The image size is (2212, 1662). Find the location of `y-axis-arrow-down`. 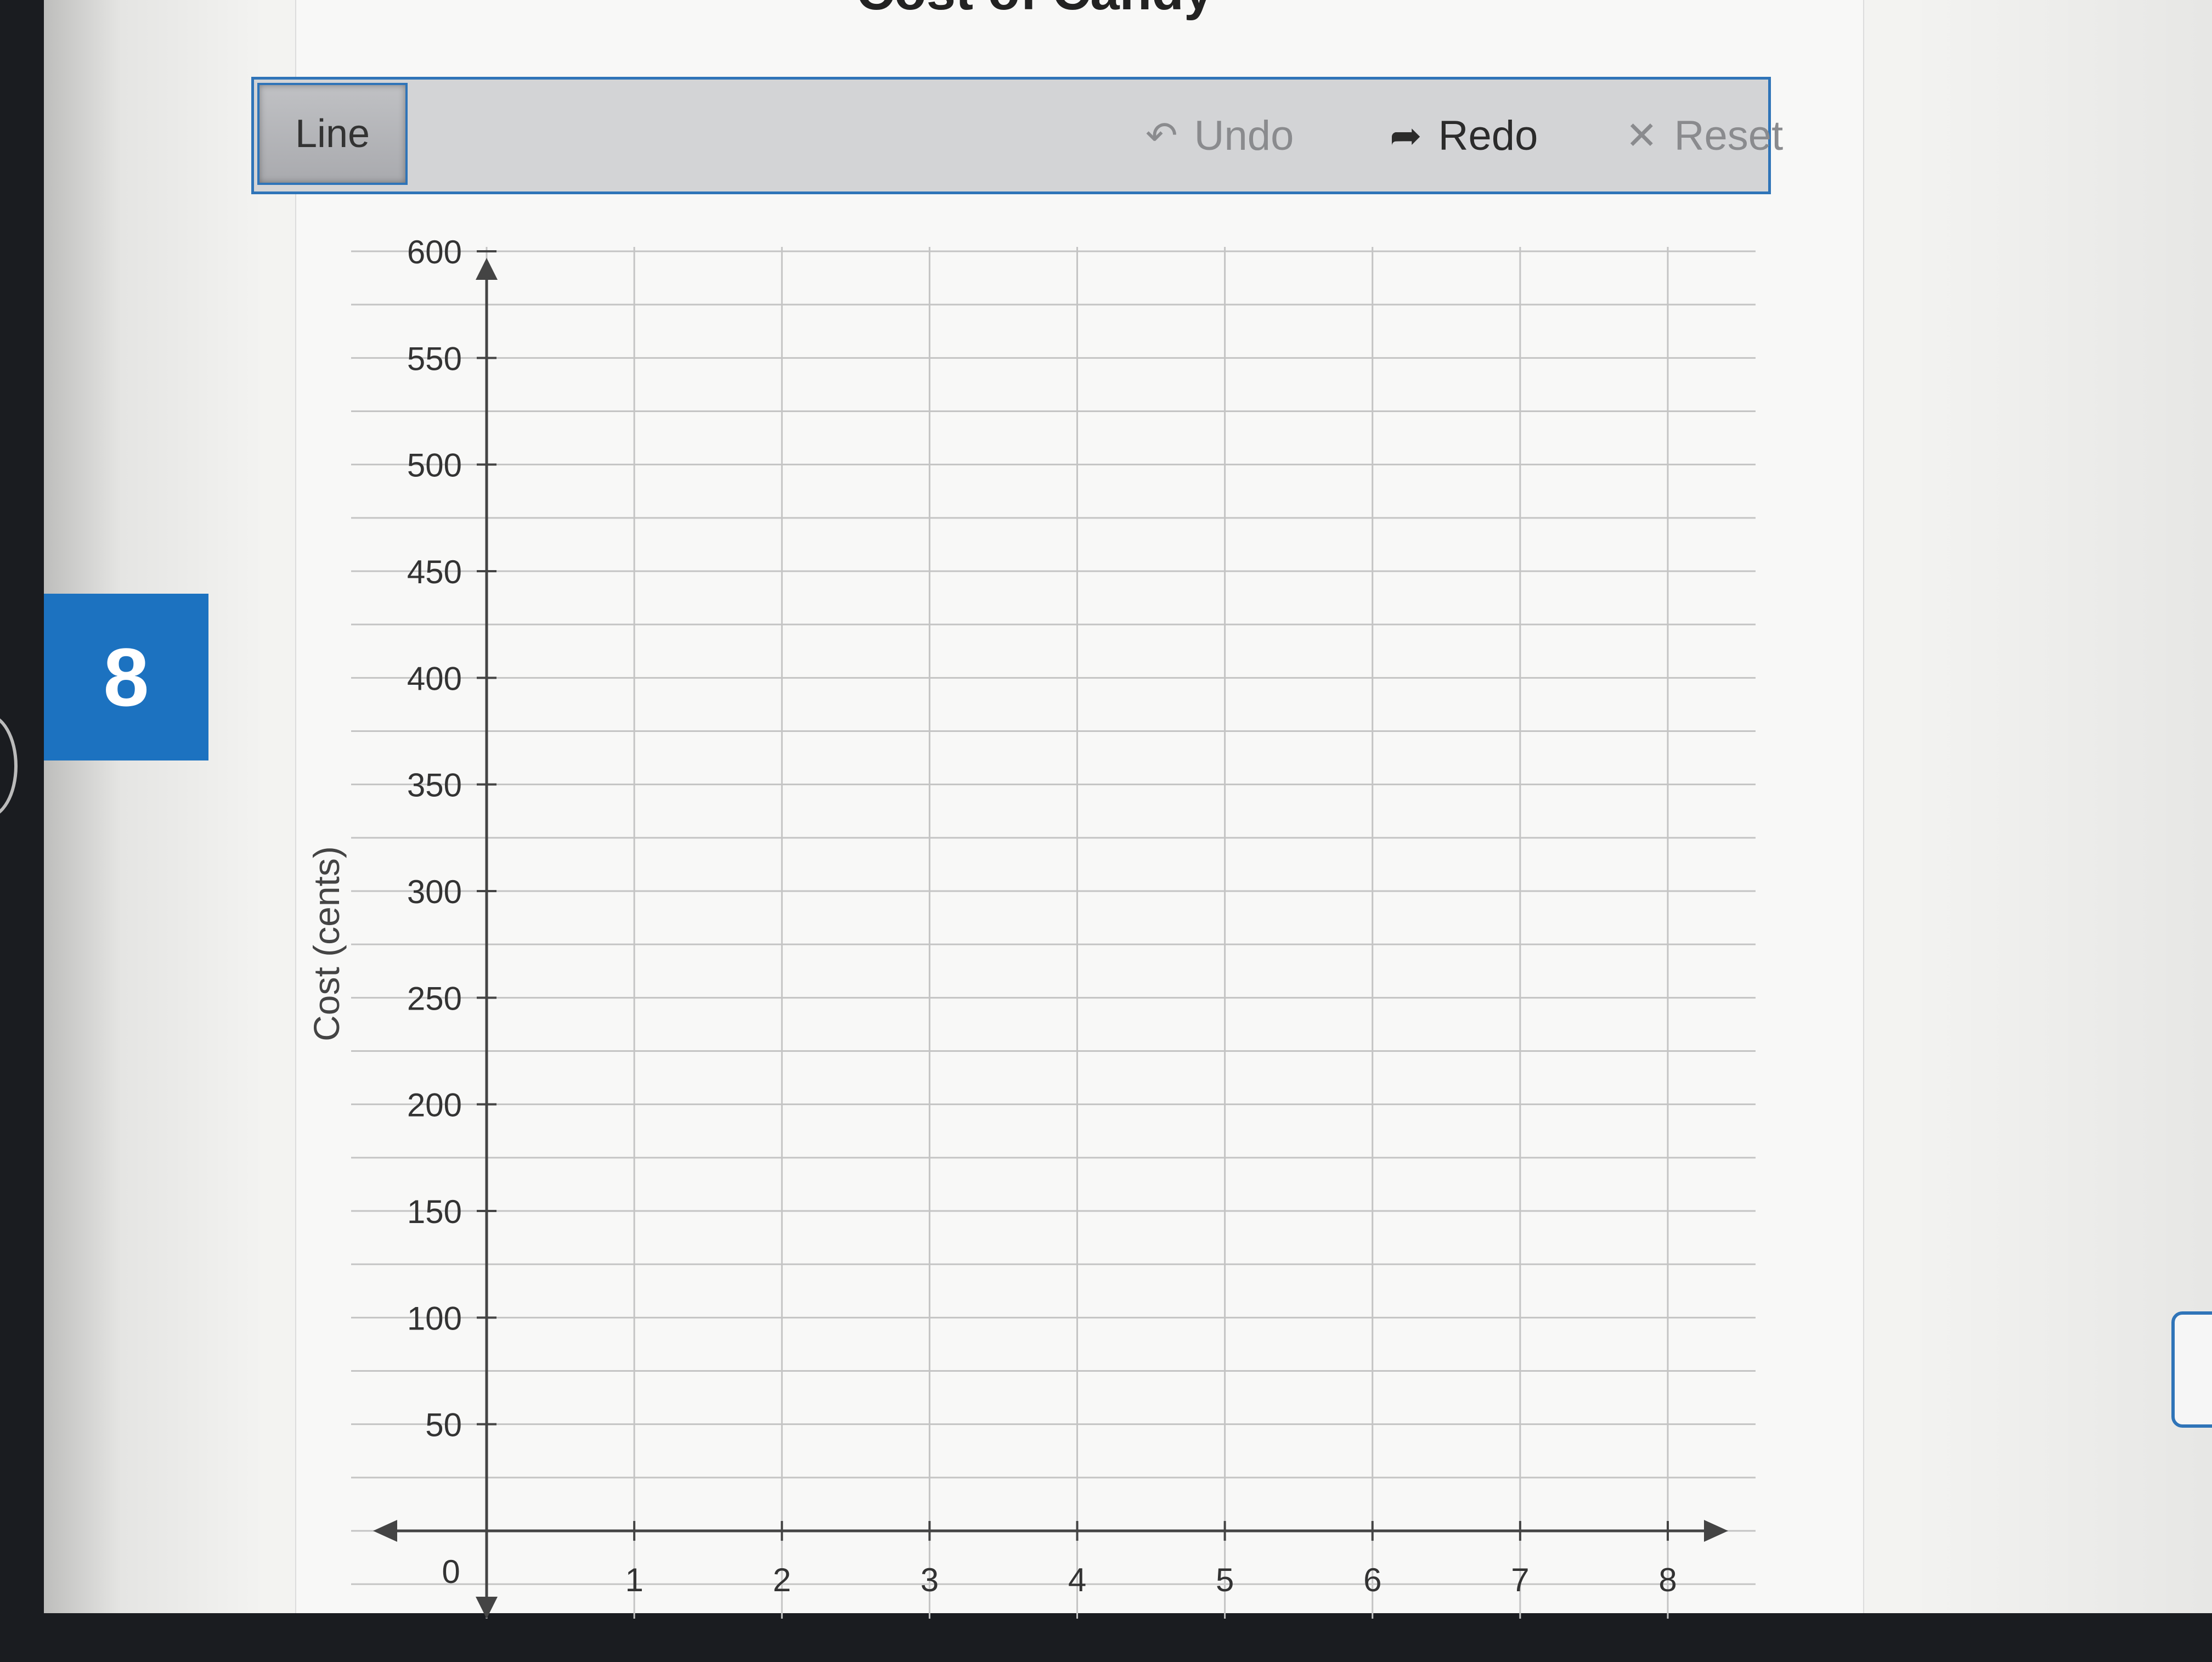

y-axis-arrow-down is located at coordinates (487, 1608).